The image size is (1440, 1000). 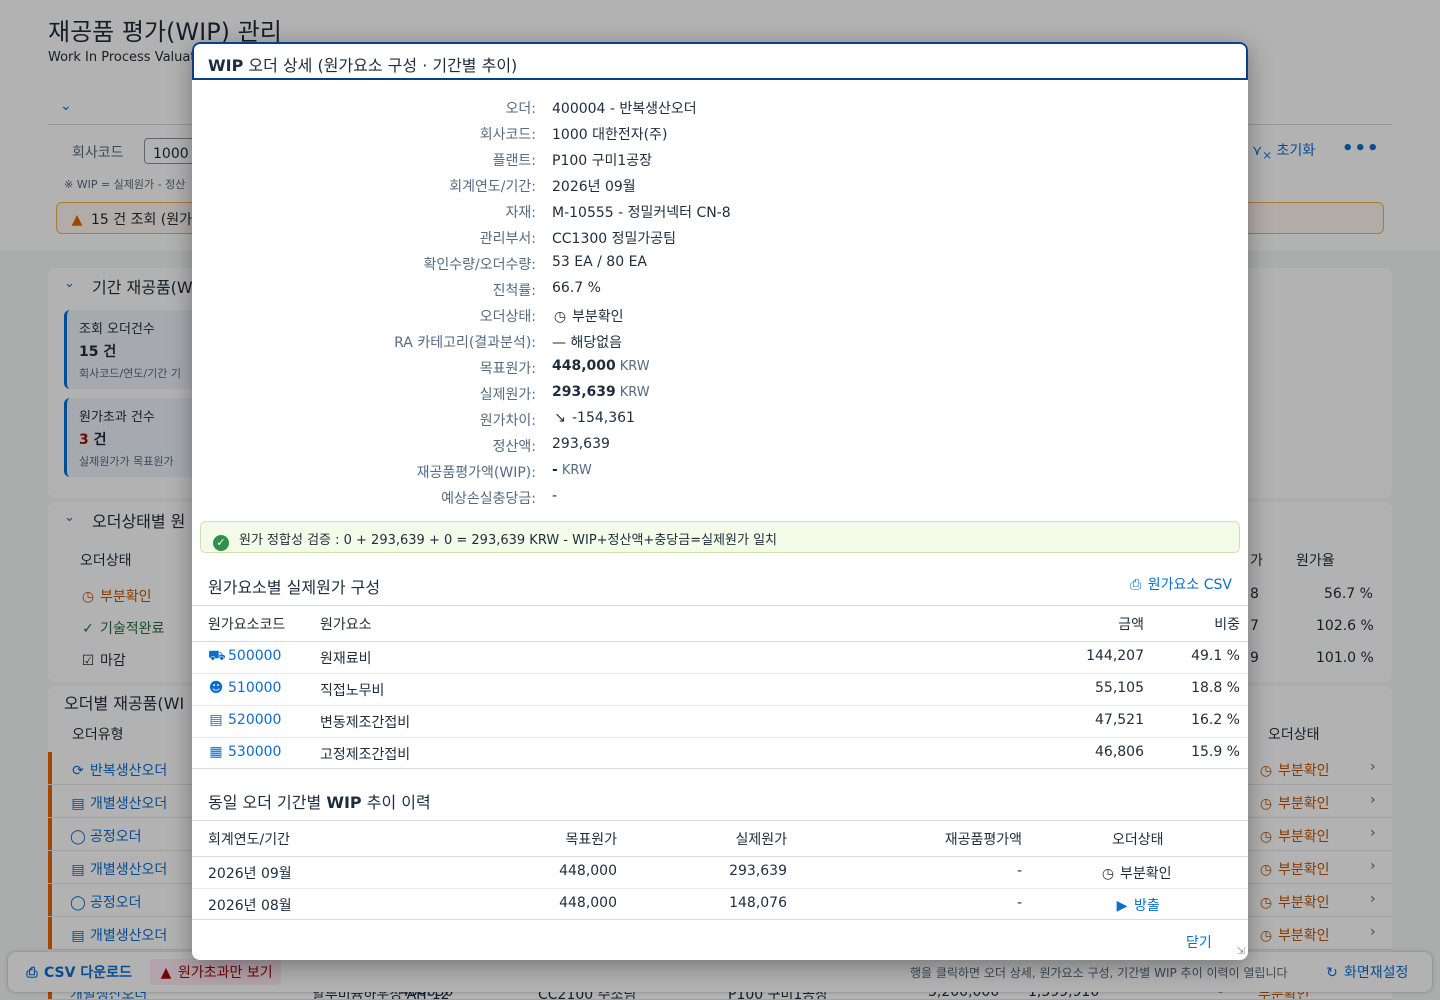 What do you see at coordinates (720, 293) in the screenshot?
I see `field-progress: 진척률: 66.7 %` at bounding box center [720, 293].